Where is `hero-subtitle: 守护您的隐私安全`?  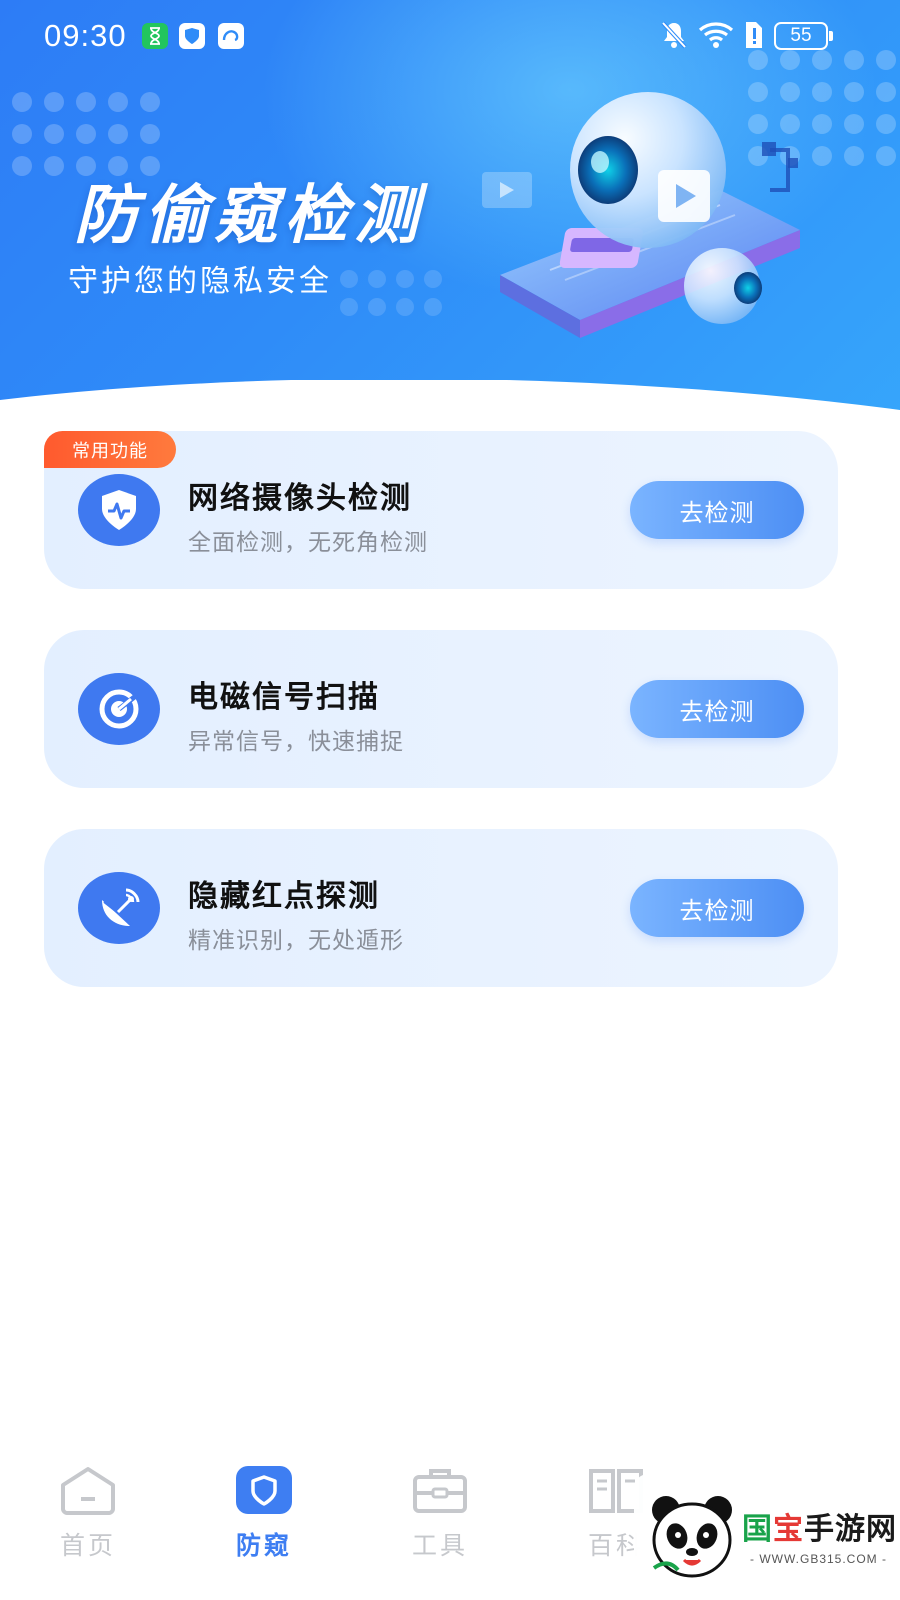 hero-subtitle: 守护您的隐私安全 is located at coordinates (200, 281).